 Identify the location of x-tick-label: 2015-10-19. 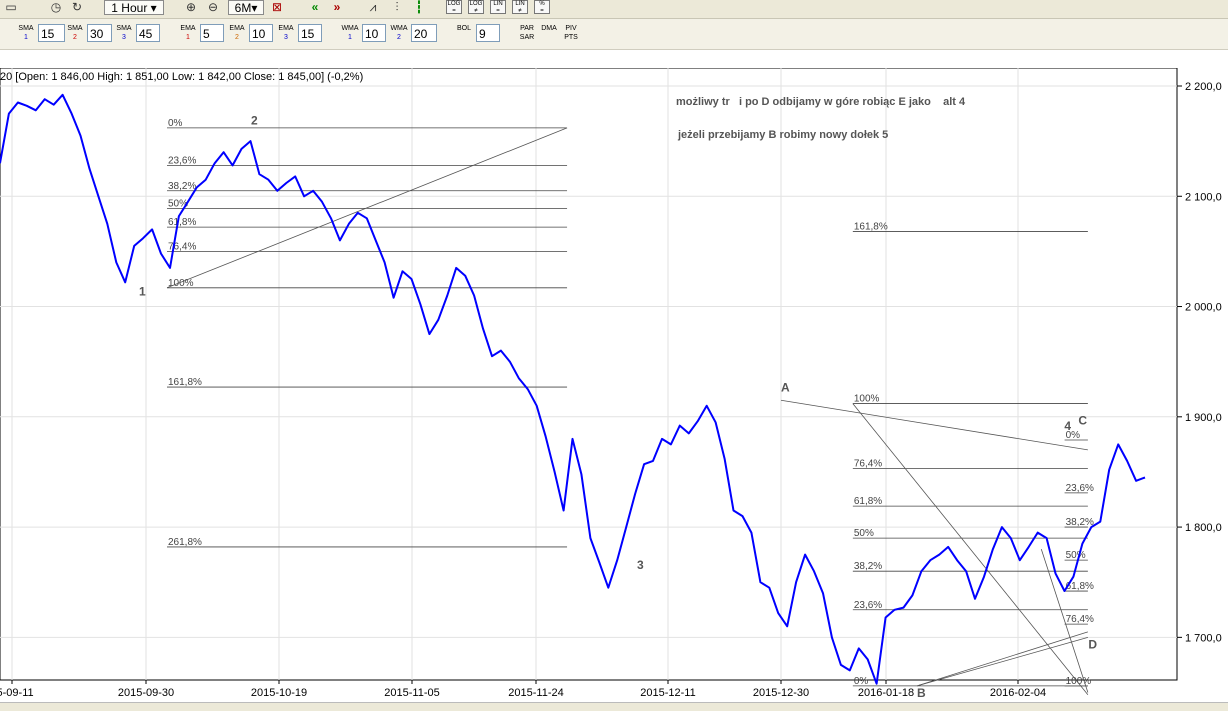
(279, 693).